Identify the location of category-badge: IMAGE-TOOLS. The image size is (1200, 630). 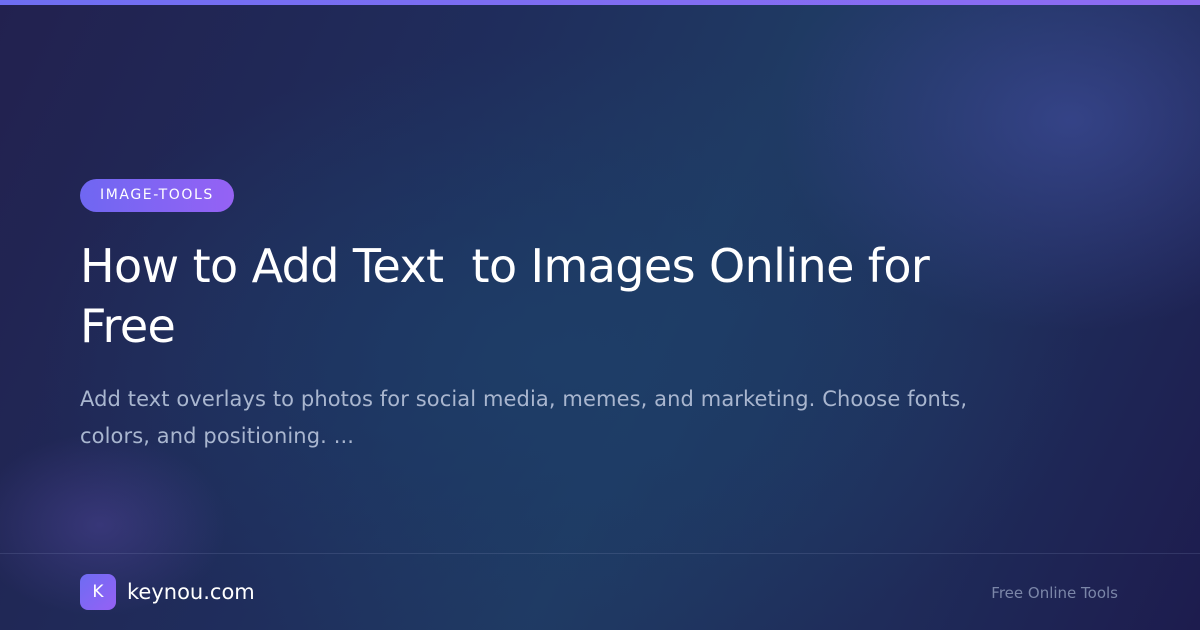
(157, 195).